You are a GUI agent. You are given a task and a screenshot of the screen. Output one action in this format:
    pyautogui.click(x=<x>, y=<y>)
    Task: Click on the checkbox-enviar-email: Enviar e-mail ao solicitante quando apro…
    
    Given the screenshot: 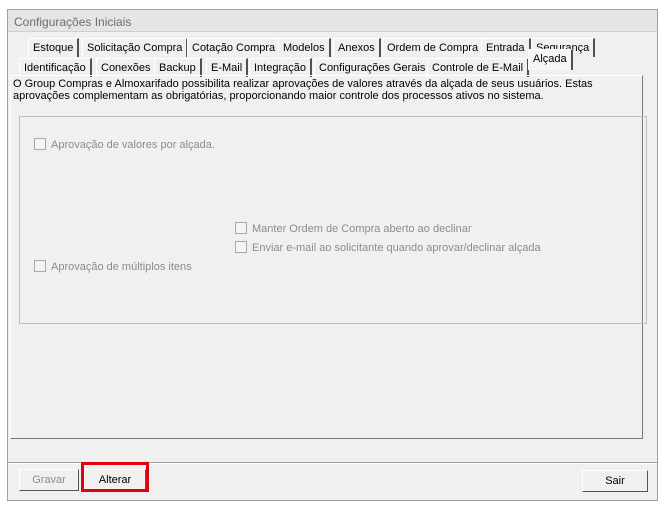 What is the action you would take?
    pyautogui.click(x=388, y=247)
    